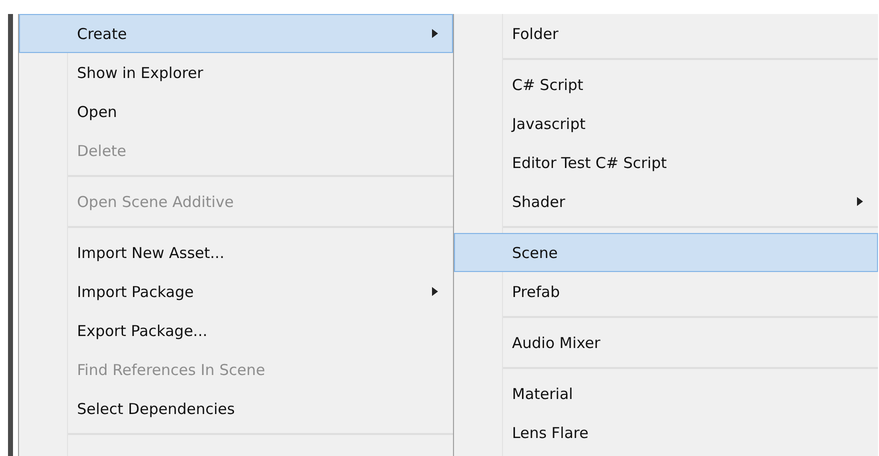  Describe the element at coordinates (236, 408) in the screenshot. I see `menu-item: Select Dependencies` at that location.